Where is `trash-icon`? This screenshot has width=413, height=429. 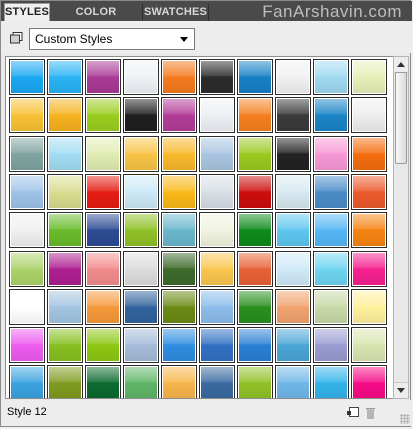 trash-icon is located at coordinates (370, 412).